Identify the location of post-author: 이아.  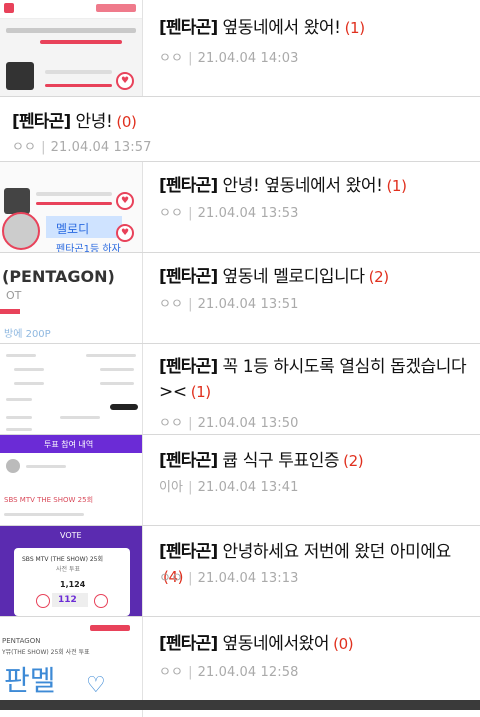
(171, 487).